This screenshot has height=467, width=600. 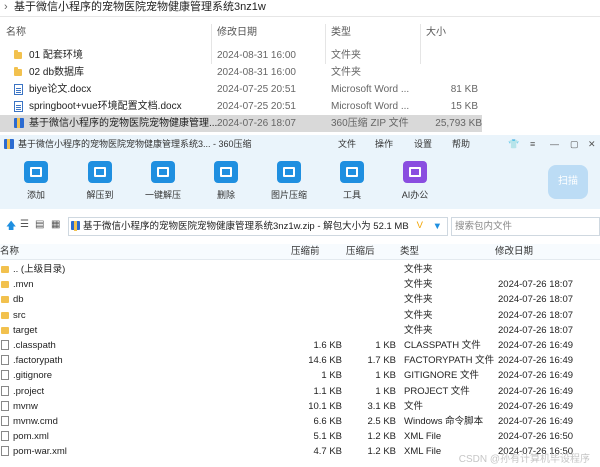 What do you see at coordinates (300, 269) in the screenshot?
I see `archive-row: .. (上级目录) 文件夹` at bounding box center [300, 269].